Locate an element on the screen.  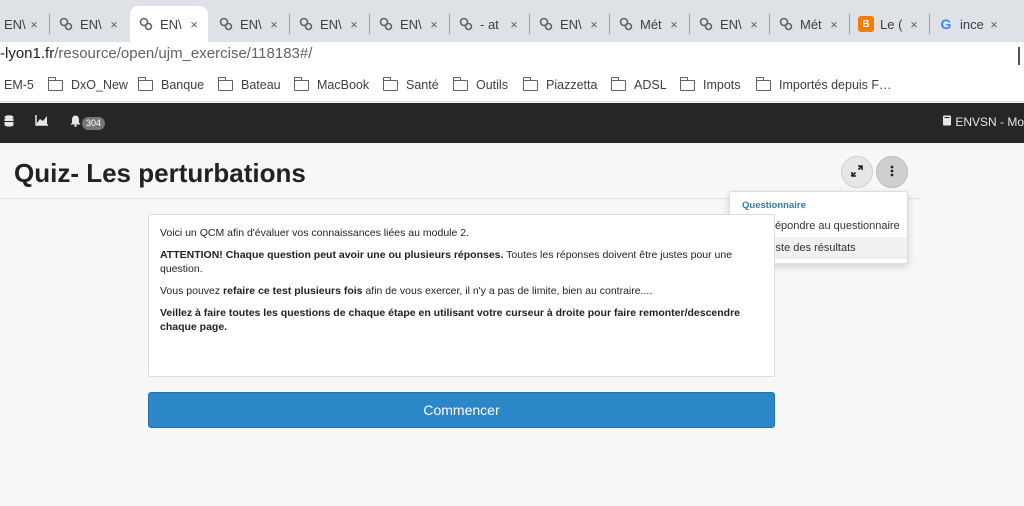
tab-title: Mét is located at coordinates (811, 24).